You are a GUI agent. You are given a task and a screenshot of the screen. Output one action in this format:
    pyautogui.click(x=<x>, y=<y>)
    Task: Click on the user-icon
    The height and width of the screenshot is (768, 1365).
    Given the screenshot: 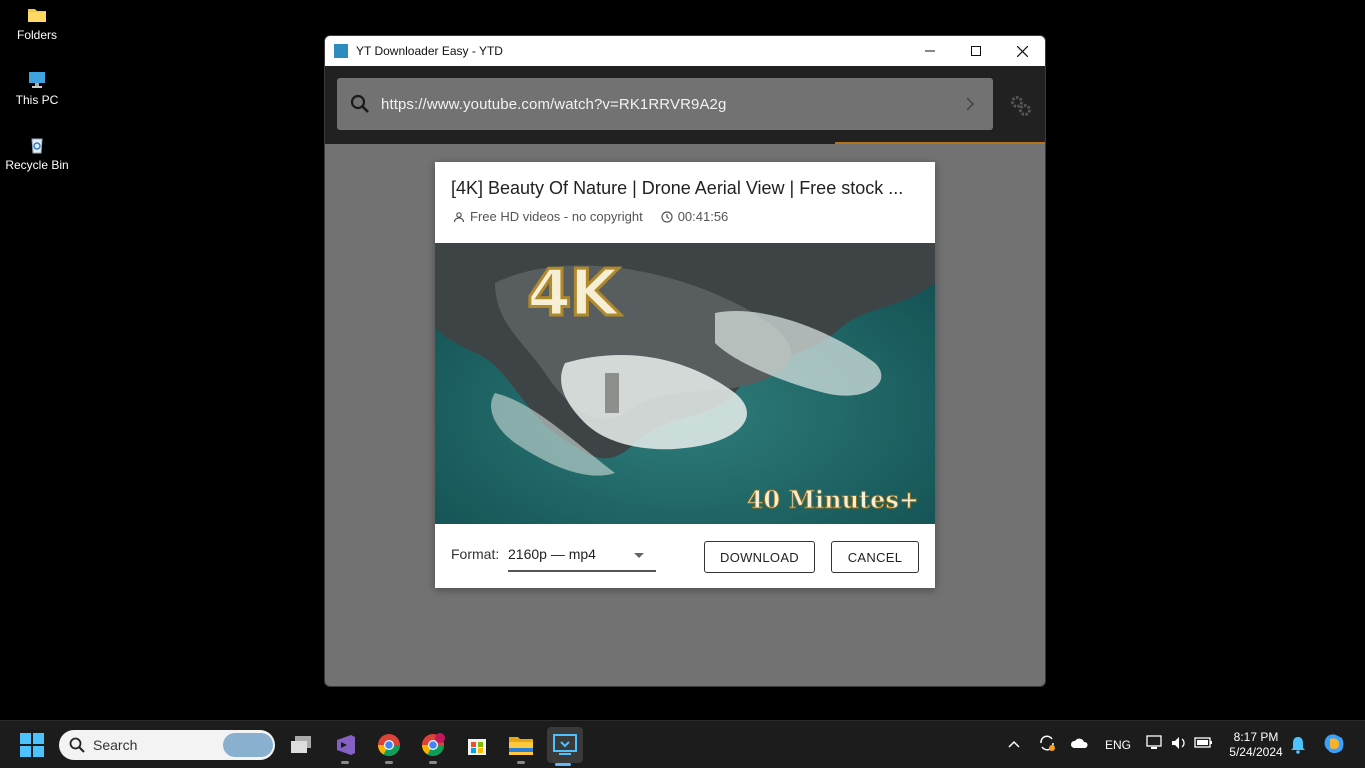 What is the action you would take?
    pyautogui.click(x=459, y=216)
    